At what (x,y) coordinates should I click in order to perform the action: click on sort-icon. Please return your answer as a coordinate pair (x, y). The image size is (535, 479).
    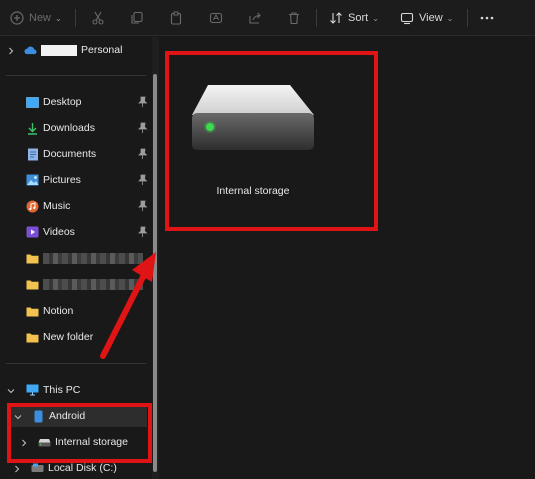
    Looking at the image, I should click on (336, 18).